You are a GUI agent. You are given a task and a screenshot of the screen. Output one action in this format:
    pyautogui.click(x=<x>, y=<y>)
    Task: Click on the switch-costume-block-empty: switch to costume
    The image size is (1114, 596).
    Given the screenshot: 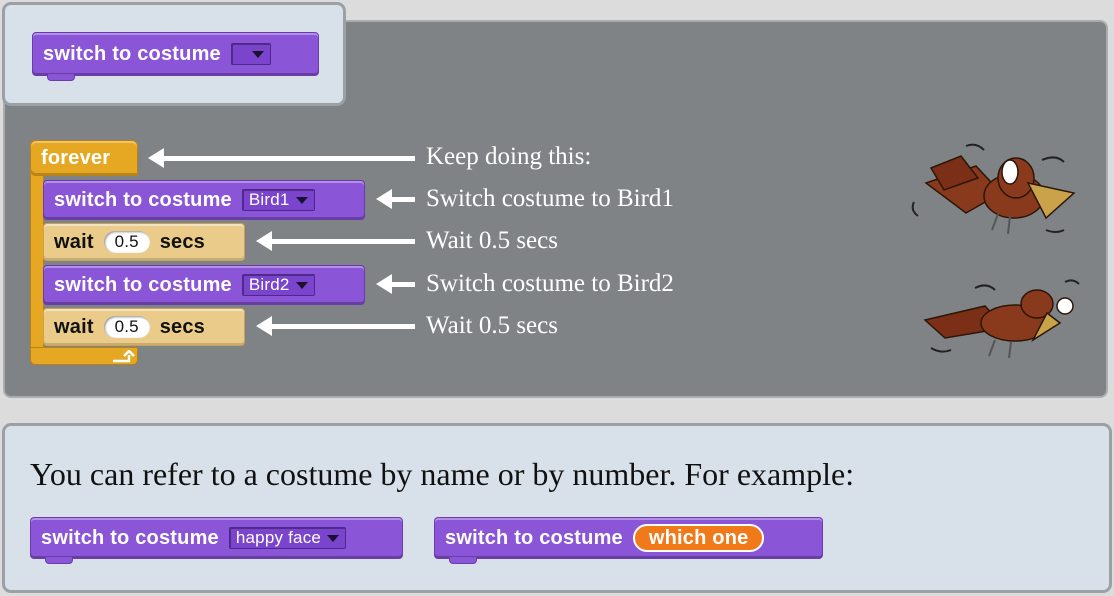 What is the action you would take?
    pyautogui.click(x=175, y=56)
    